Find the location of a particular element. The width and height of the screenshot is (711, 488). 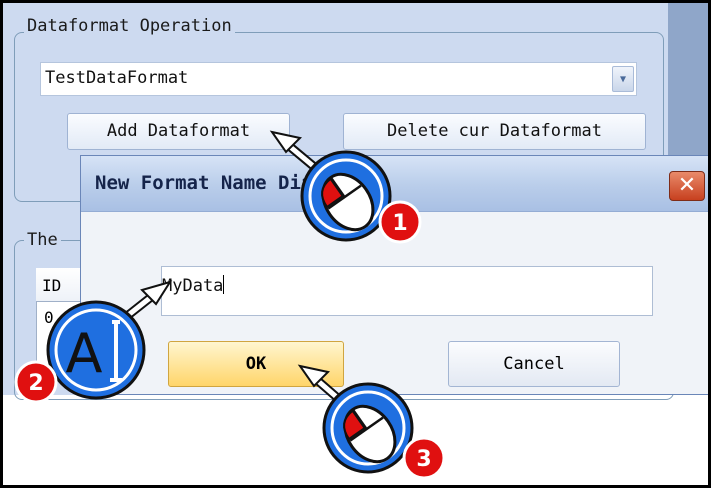

svg-text: 2 is located at coordinates (35, 383).